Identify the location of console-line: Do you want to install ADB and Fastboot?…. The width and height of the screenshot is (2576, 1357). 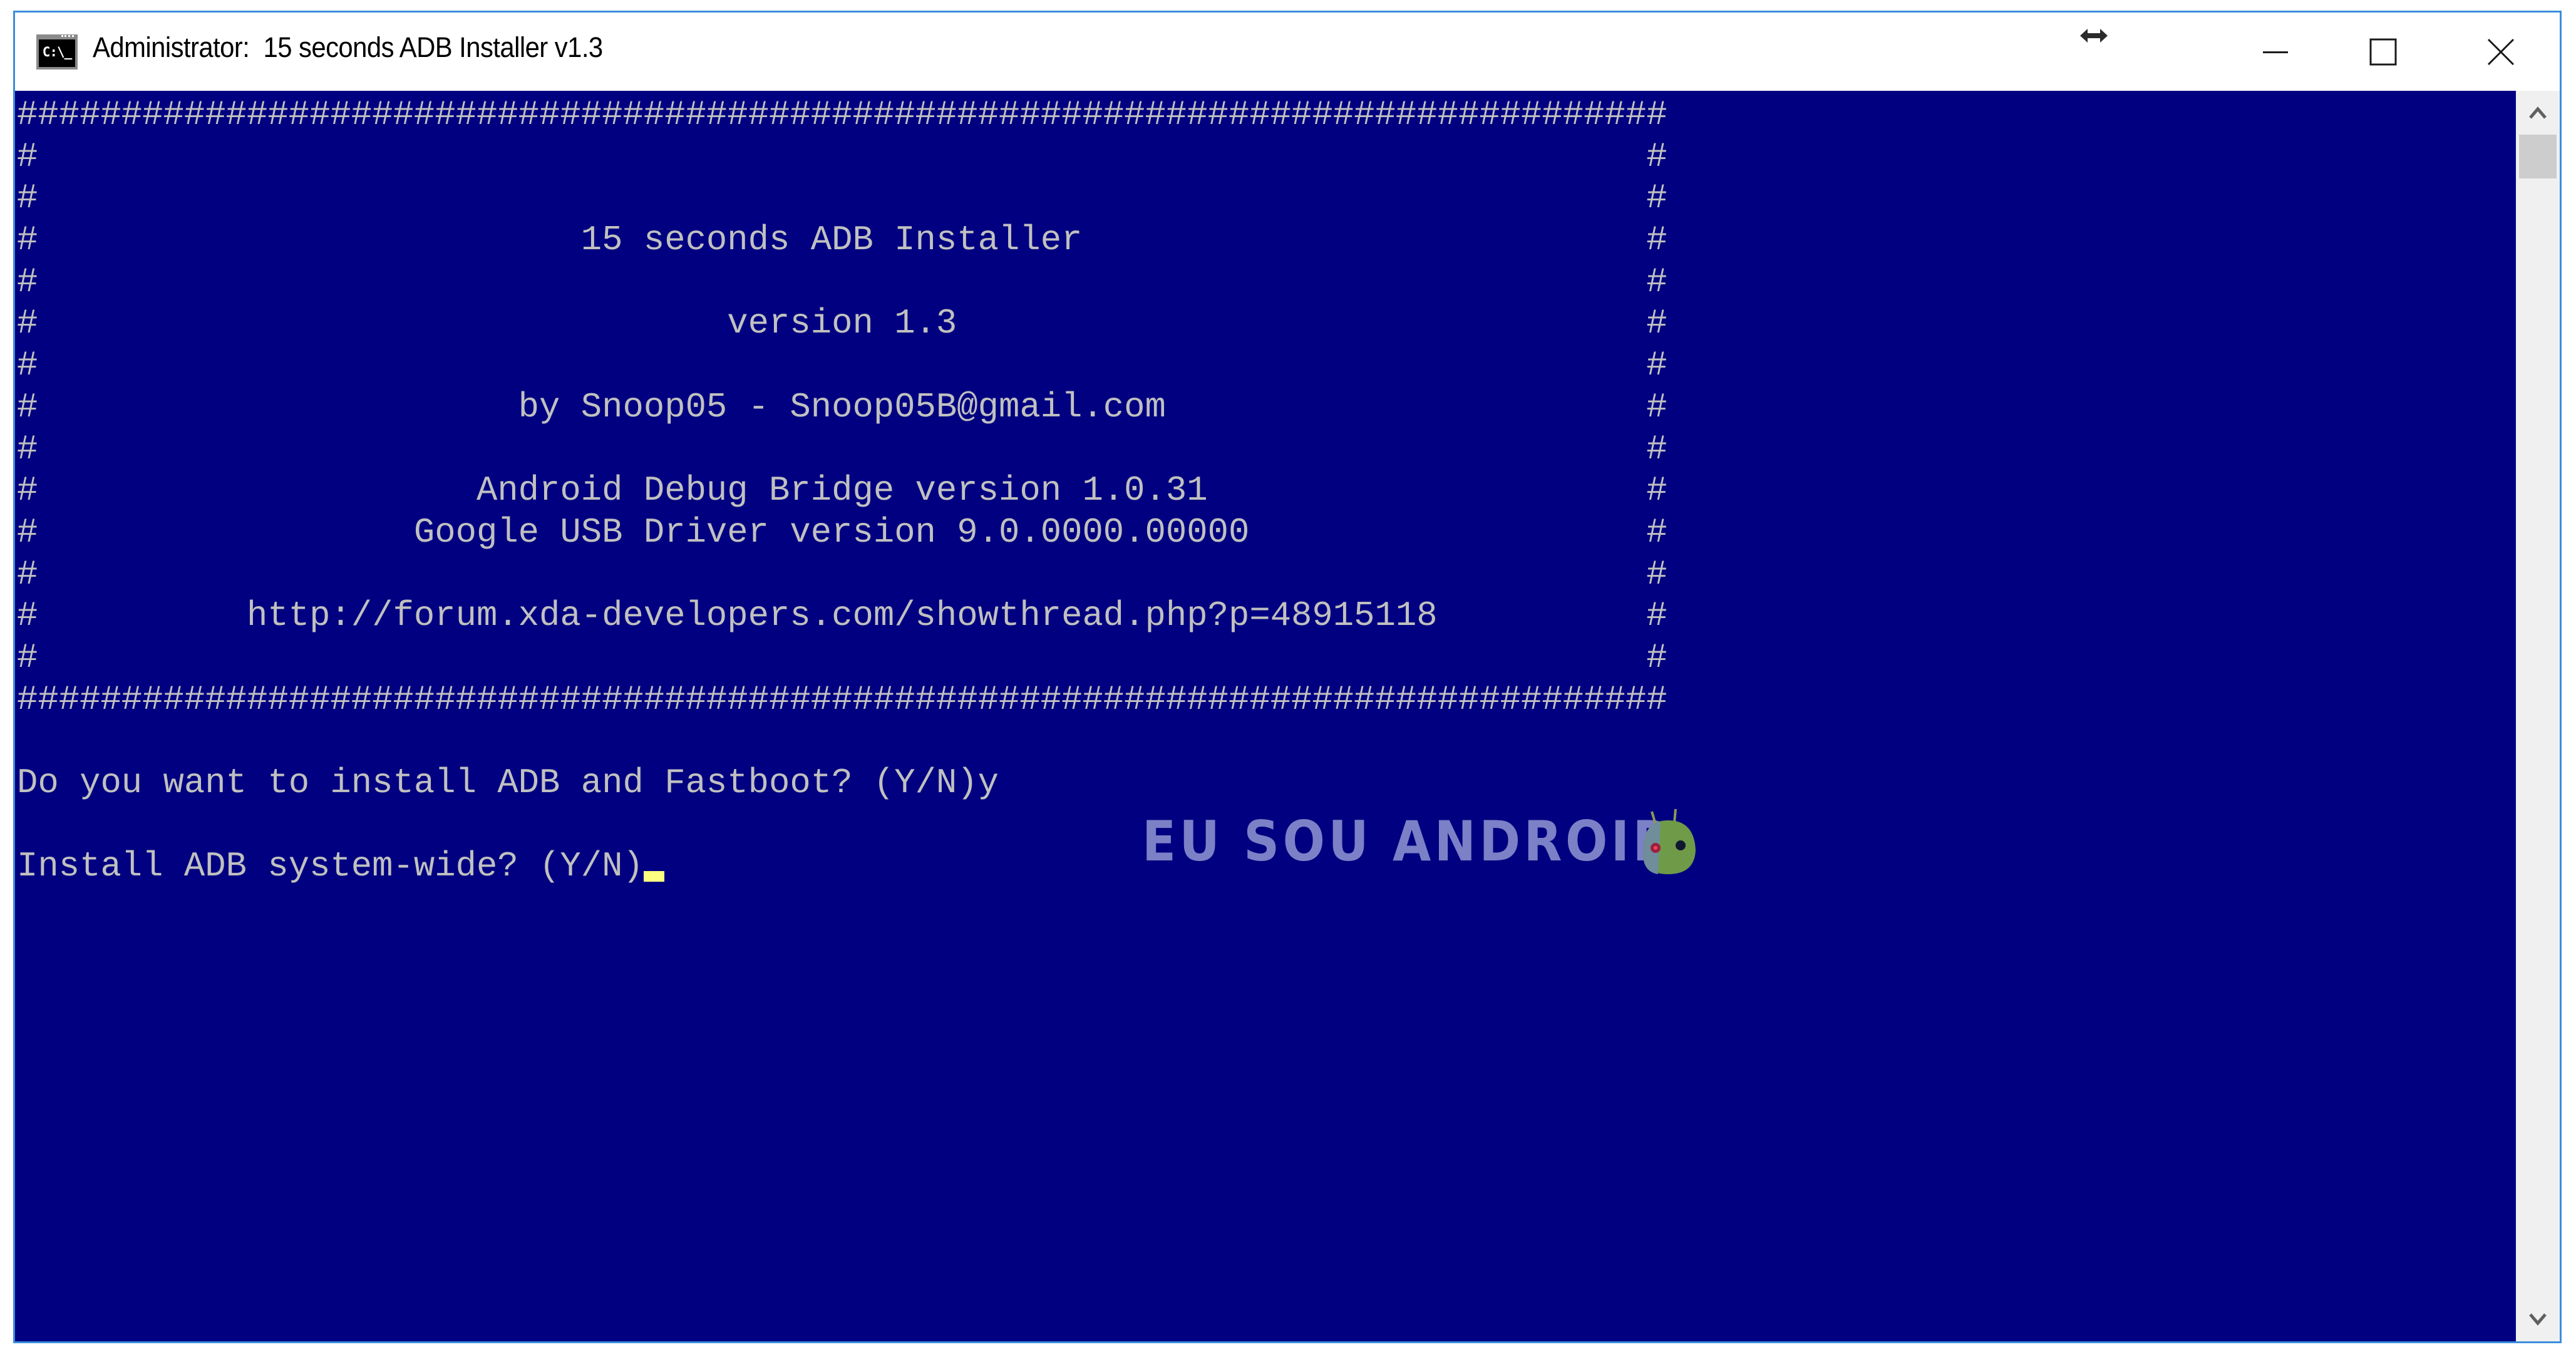
(842, 784).